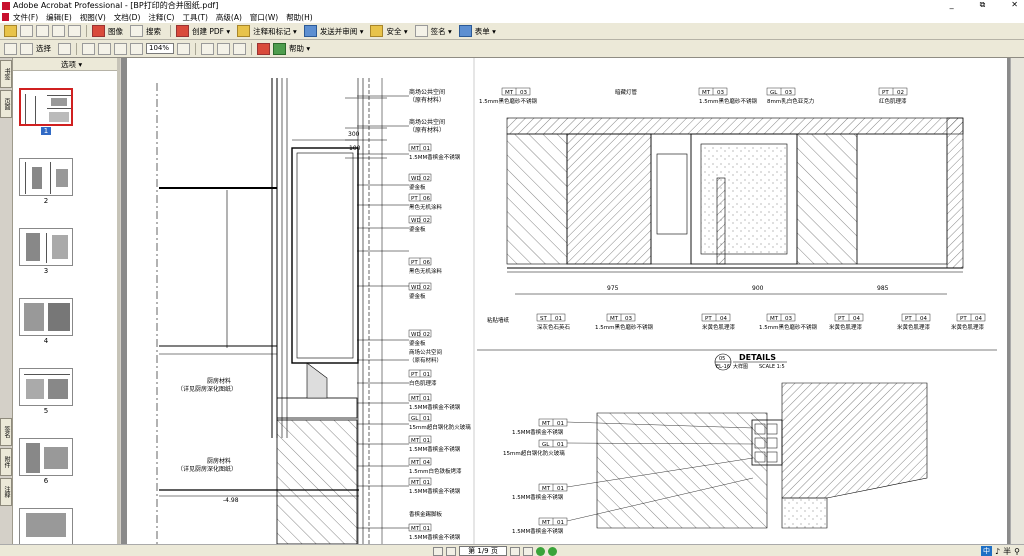 This screenshot has height=556, width=1024. What do you see at coordinates (64, 48) in the screenshot?
I see `snapshot-icon` at bounding box center [64, 48].